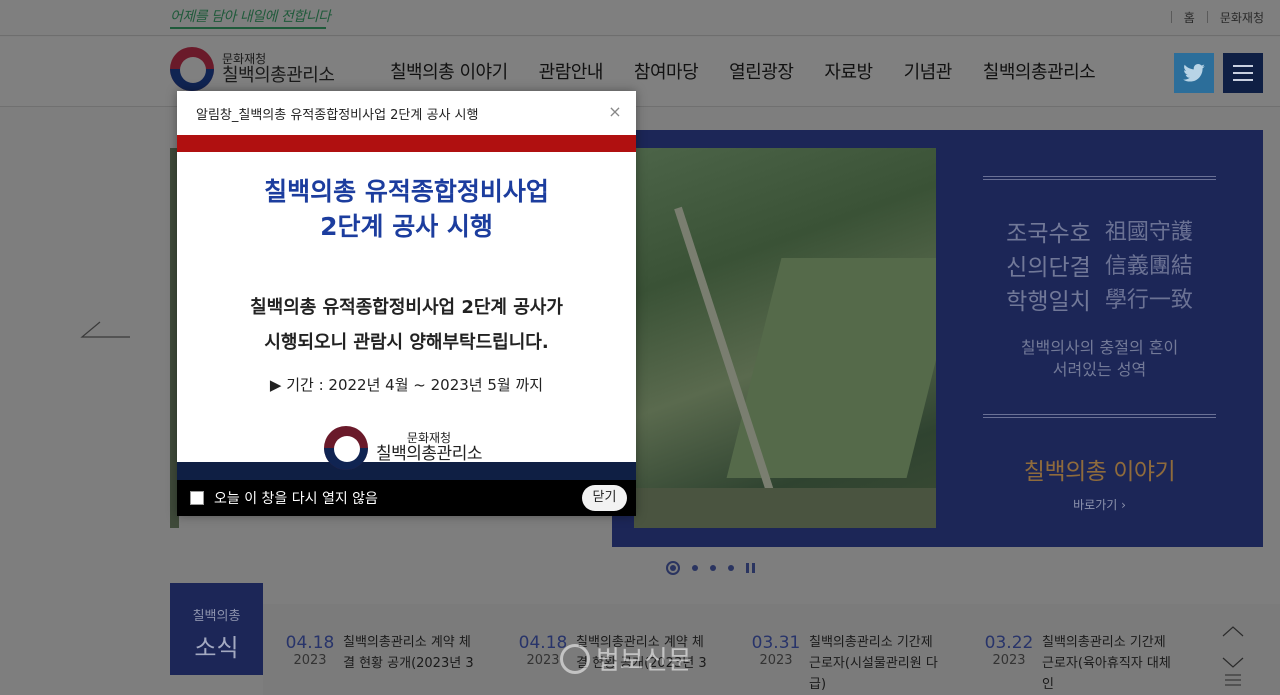 The height and width of the screenshot is (695, 1280). I want to click on panel-subtitle: 서려있는 성역, so click(1099, 369).